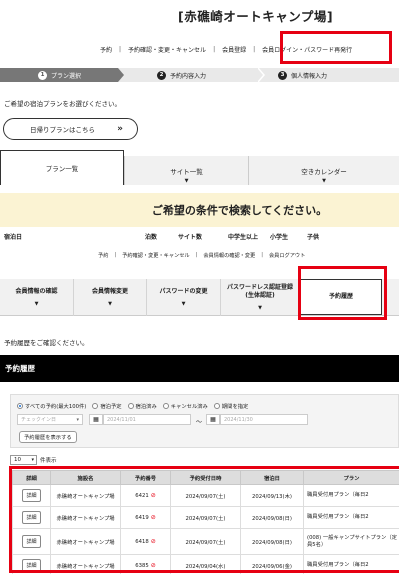 The width and height of the screenshot is (399, 574). I want to click on tab-availability-calendar: 空きカレンダー ▼, so click(323, 170).